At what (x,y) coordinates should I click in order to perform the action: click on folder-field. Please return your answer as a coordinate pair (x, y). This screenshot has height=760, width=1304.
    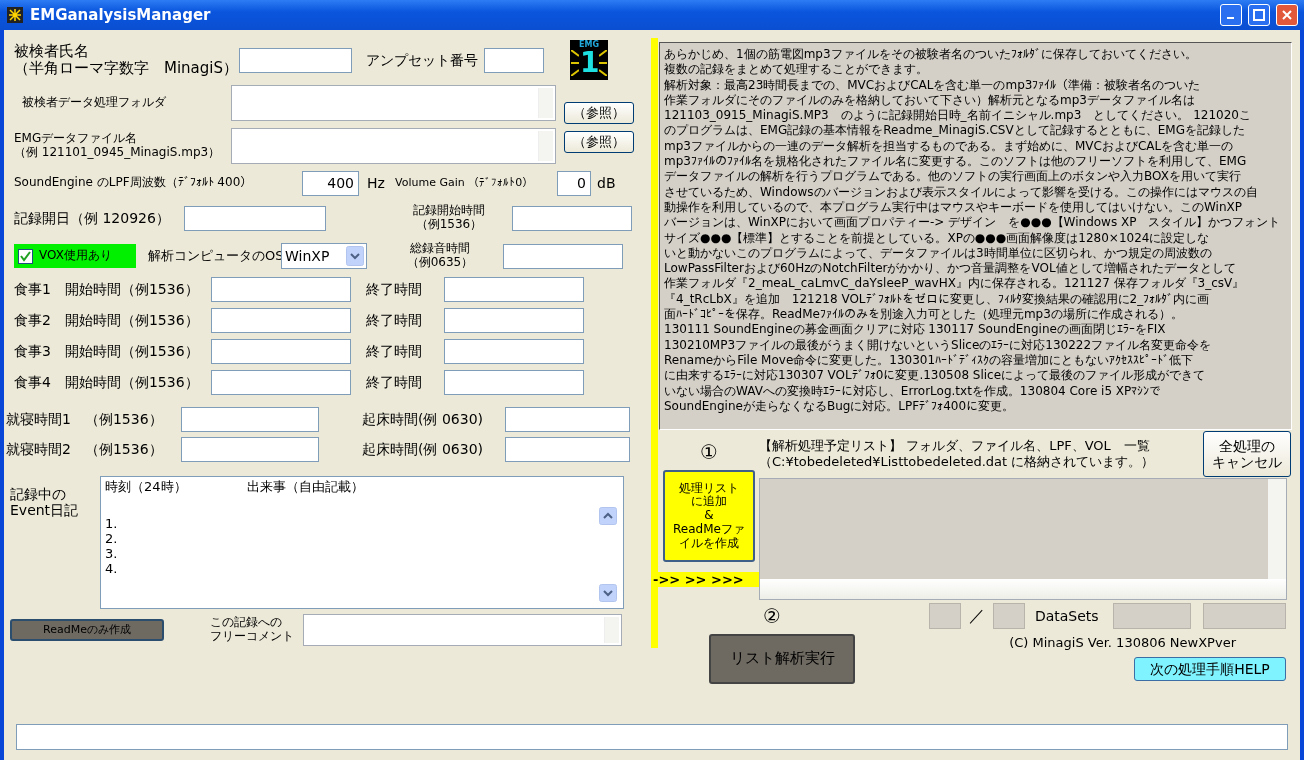
    Looking at the image, I should click on (393, 103).